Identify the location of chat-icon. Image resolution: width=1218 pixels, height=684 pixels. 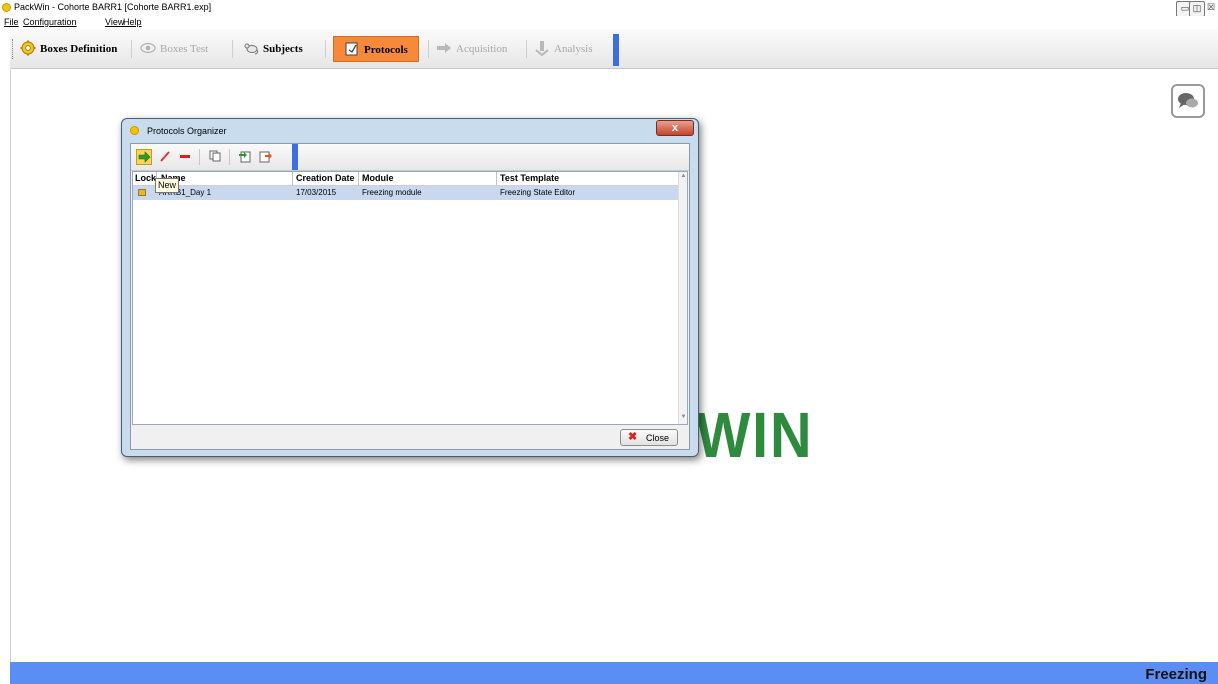
(1188, 100).